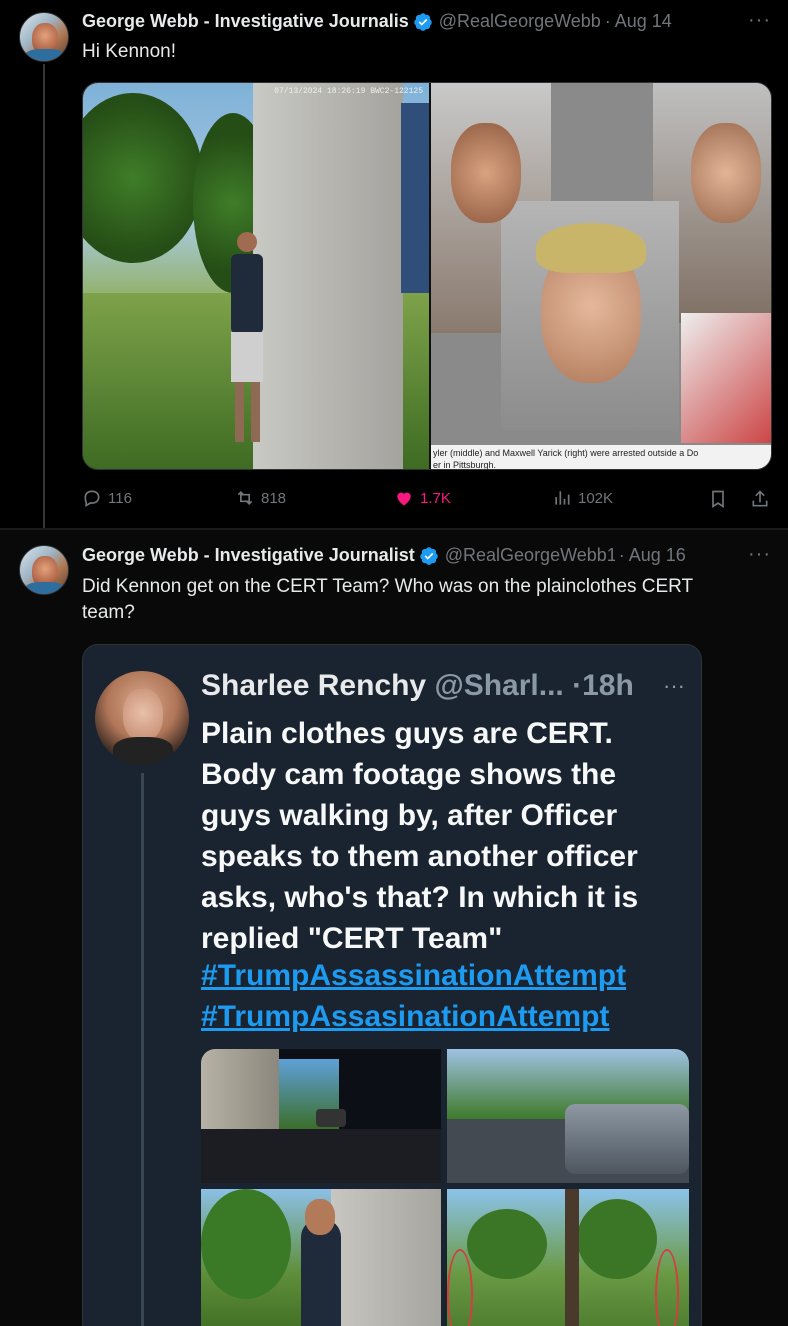 This screenshot has height=1326, width=788. Describe the element at coordinates (445, 1187) in the screenshot. I see `quoted-media-grid` at that location.